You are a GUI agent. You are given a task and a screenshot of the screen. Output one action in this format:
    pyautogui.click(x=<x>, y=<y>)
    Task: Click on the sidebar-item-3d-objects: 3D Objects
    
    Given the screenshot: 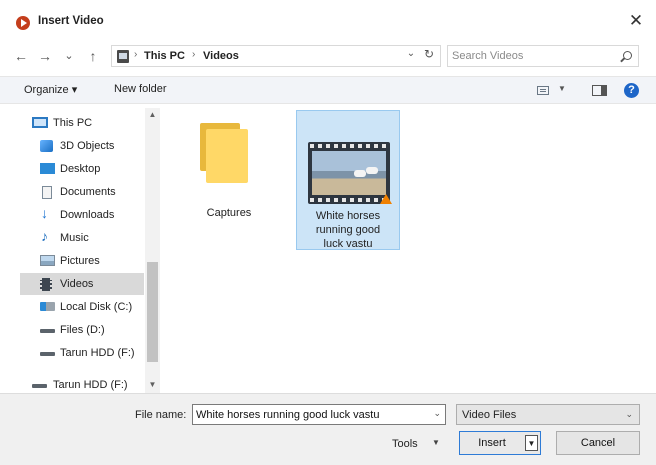 What is the action you would take?
    pyautogui.click(x=82, y=146)
    